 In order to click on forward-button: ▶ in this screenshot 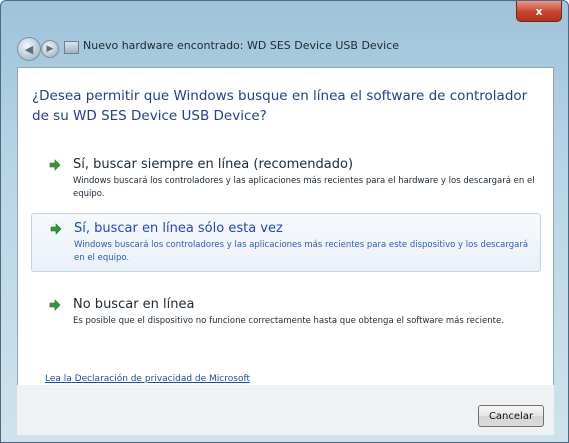, I will do `click(50, 49)`.